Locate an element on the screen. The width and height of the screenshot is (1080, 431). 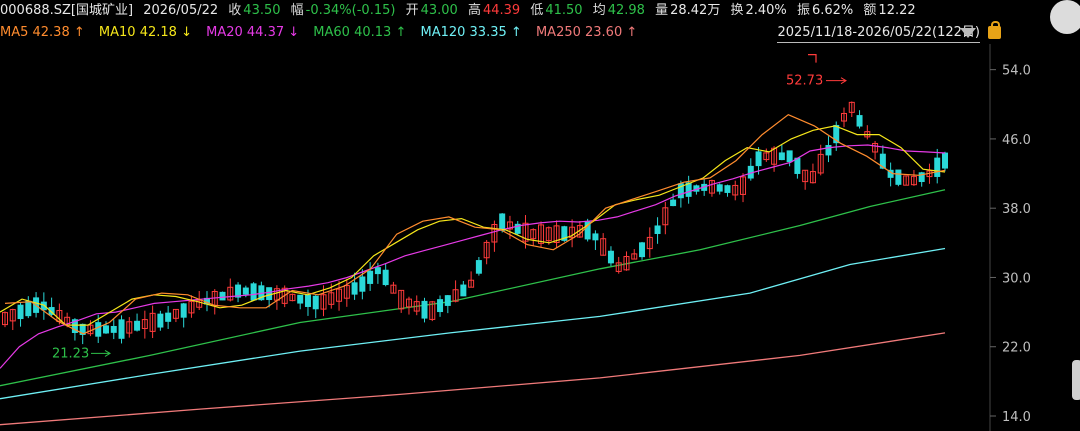
lock-icon is located at coordinates (994, 30).